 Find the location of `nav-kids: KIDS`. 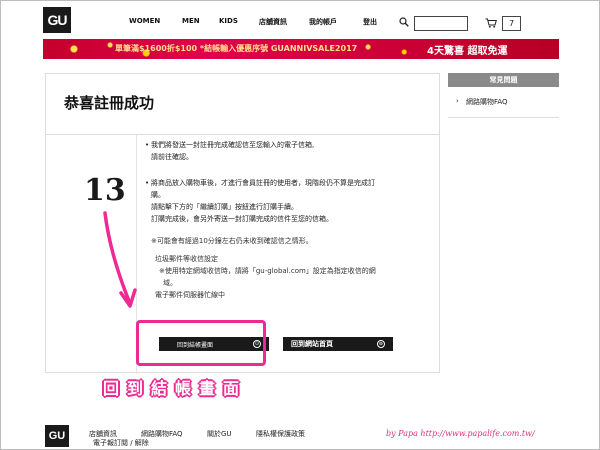

nav-kids: KIDS is located at coordinates (228, 21).